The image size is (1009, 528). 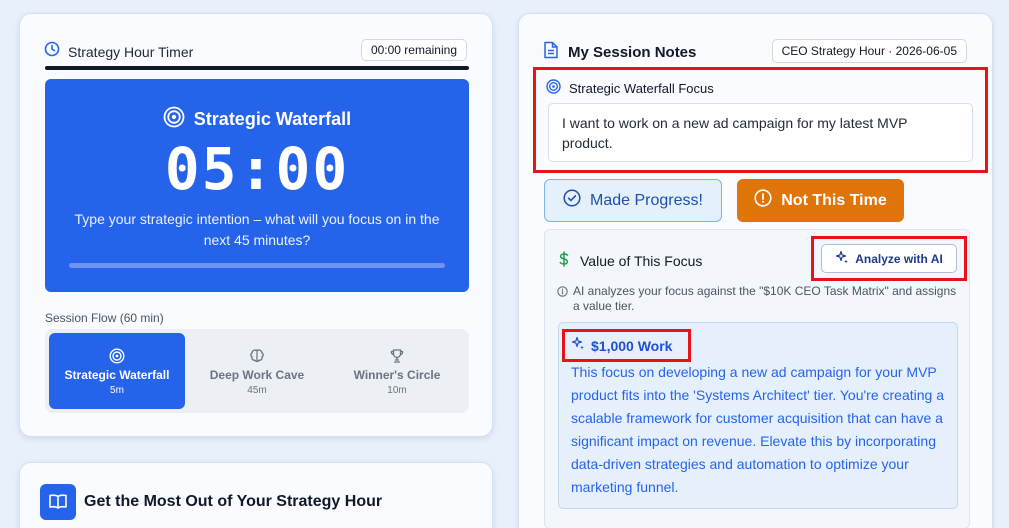 I want to click on flow-step-name: Strategic Waterfall, so click(x=117, y=374).